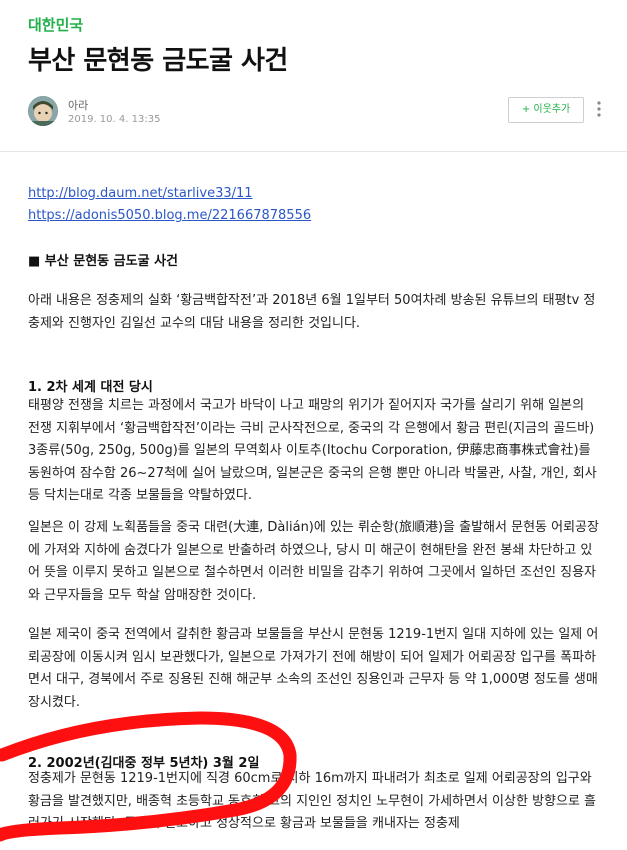  What do you see at coordinates (103, 261) in the screenshot?
I see `post-heading: ■ 부산 문현동 금도굴 사건` at bounding box center [103, 261].